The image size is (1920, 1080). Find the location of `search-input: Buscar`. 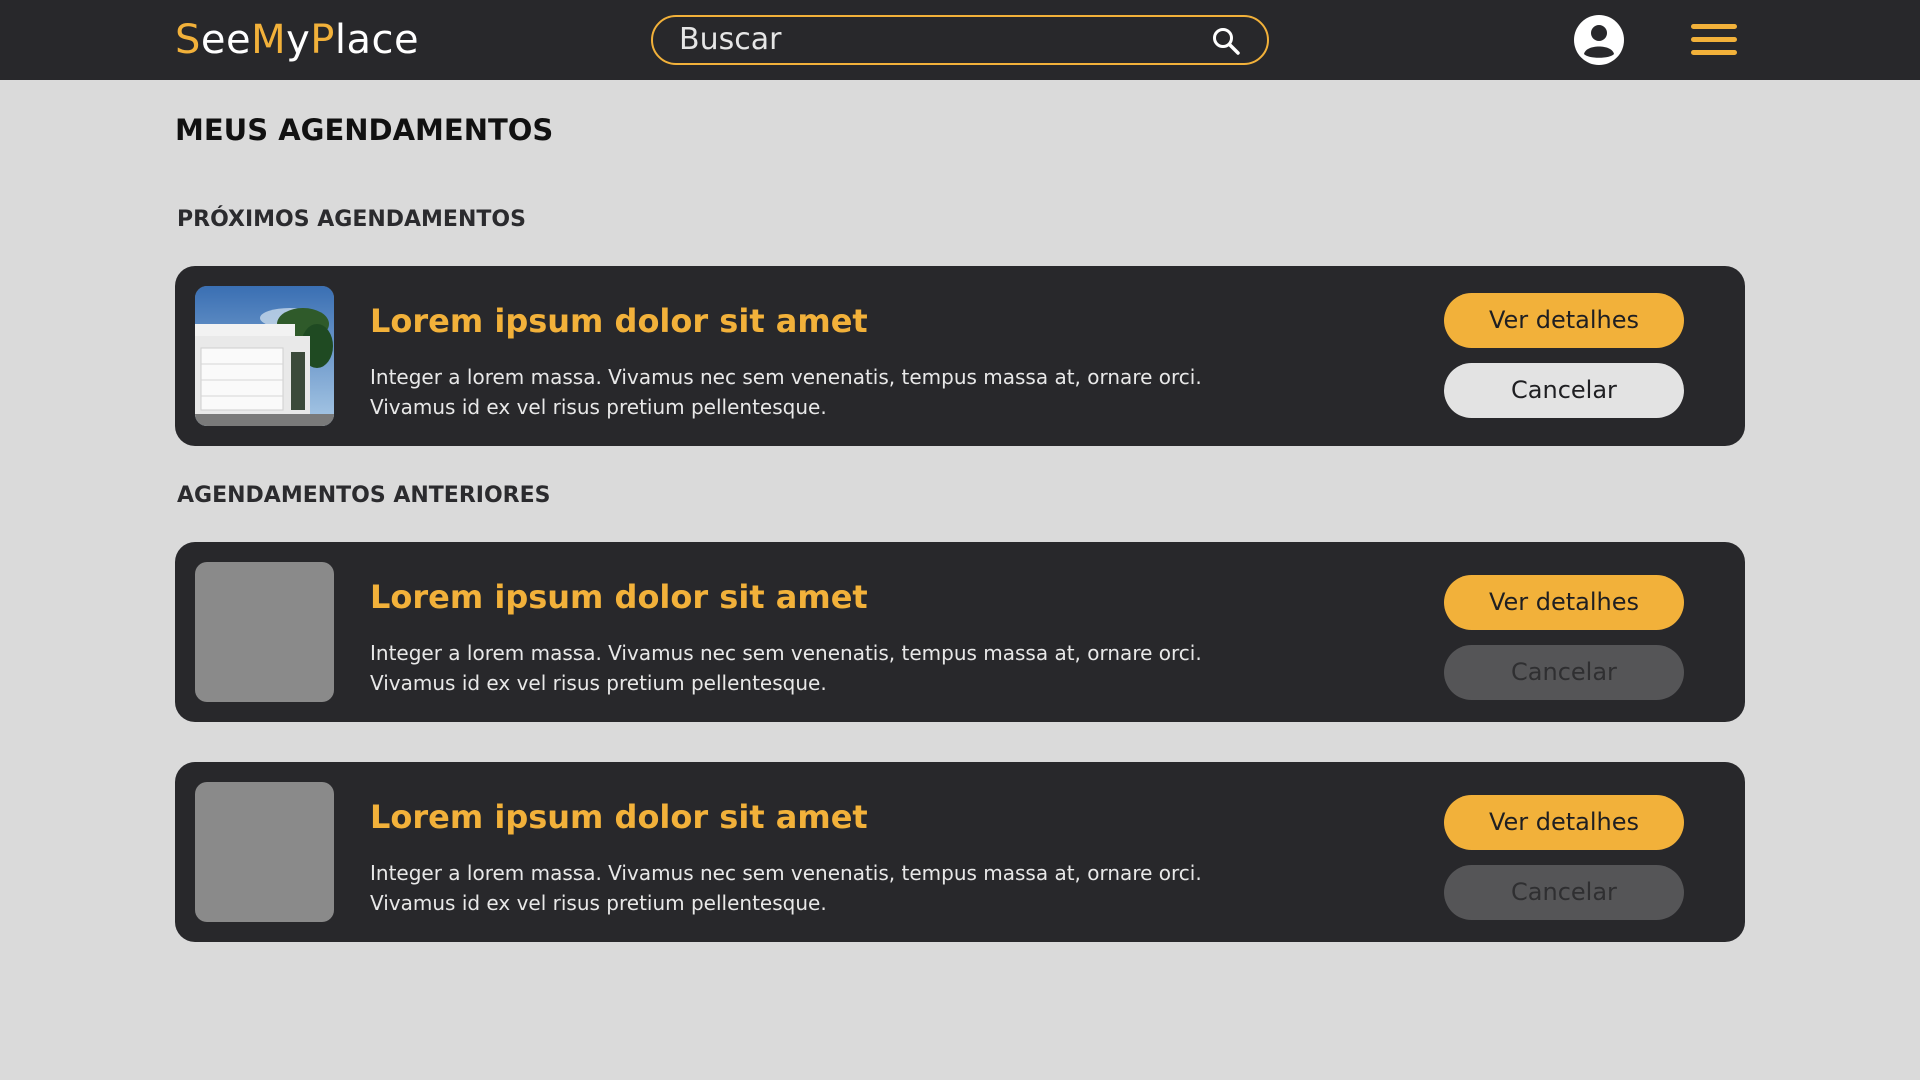

search-input: Buscar is located at coordinates (960, 40).